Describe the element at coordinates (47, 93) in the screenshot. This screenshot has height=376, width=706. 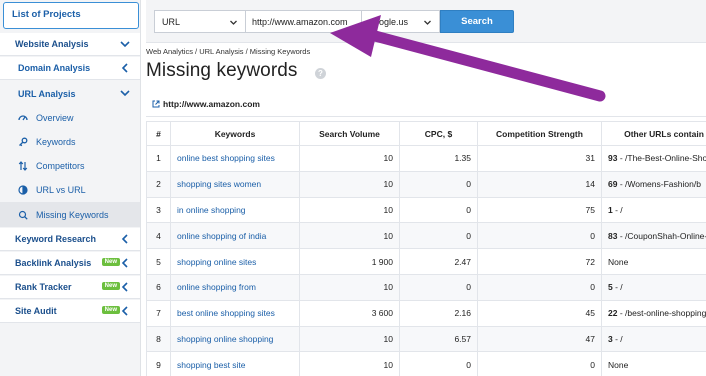
I see `sidebar-item-label: URL Analysis` at that location.